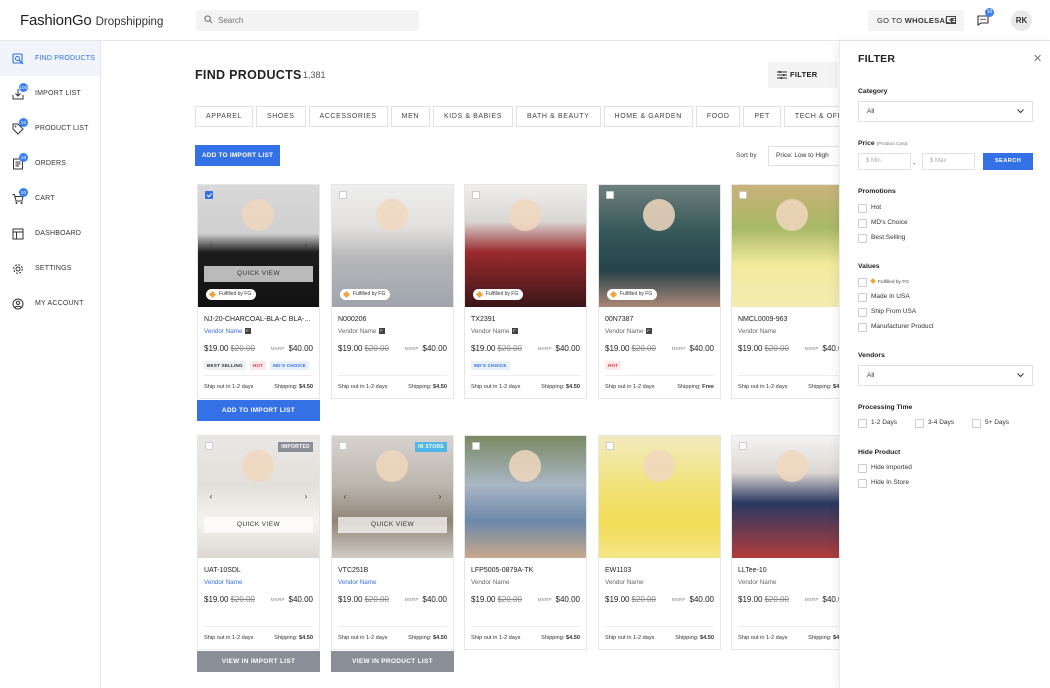 The width and height of the screenshot is (1050, 688). Describe the element at coordinates (1008, 161) in the screenshot. I see `price-search-button: SEARCH` at that location.